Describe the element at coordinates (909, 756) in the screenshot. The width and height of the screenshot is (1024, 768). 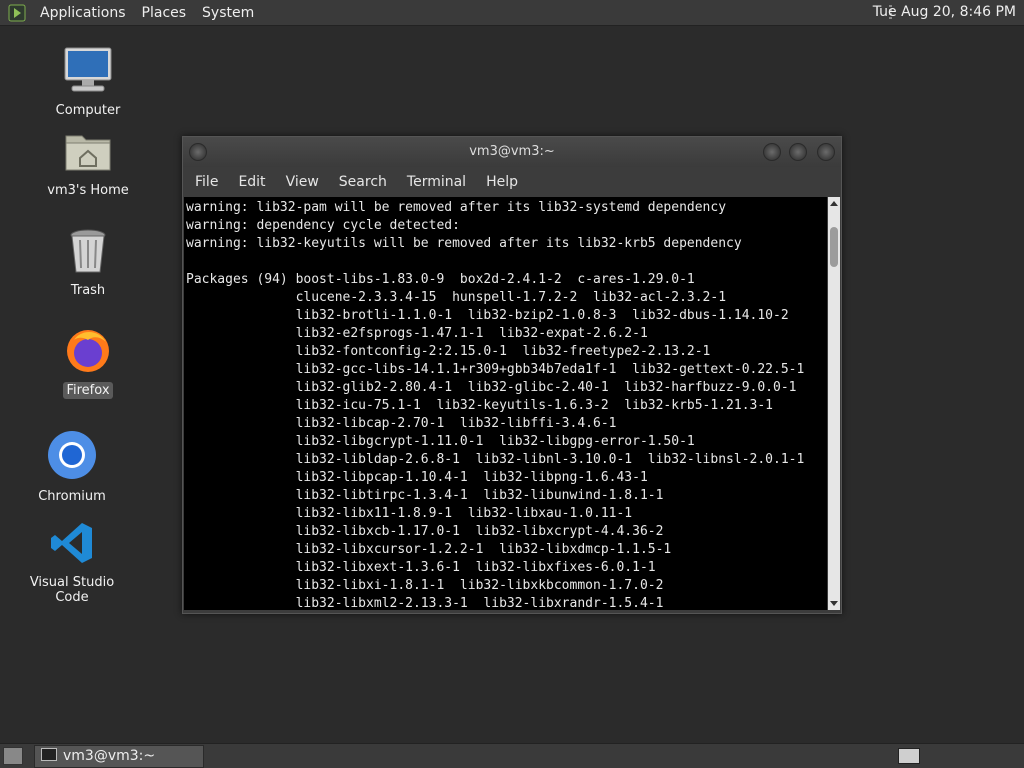
I see `workspace-switcher` at that location.